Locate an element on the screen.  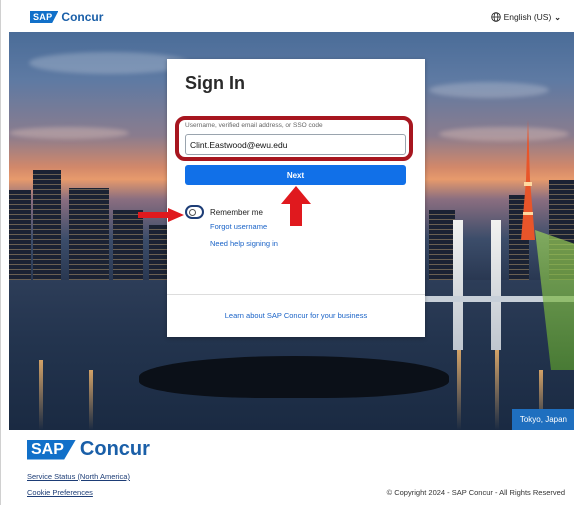
arrow-up-icon is located at coordinates (296, 206).